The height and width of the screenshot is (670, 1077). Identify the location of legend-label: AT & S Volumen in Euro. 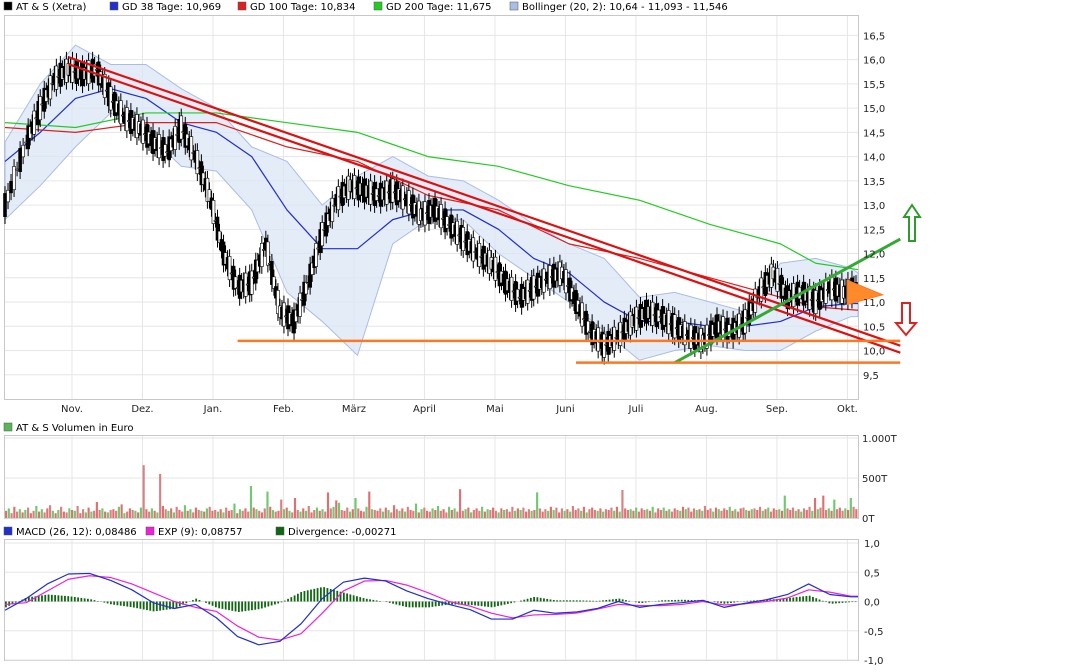
(75, 428).